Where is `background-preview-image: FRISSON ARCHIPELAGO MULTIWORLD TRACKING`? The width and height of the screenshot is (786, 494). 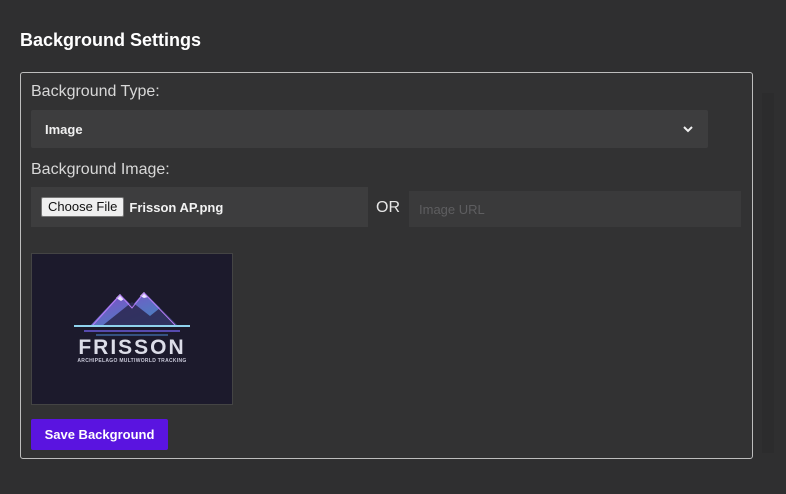 background-preview-image: FRISSON ARCHIPELAGO MULTIWORLD TRACKING is located at coordinates (132, 329).